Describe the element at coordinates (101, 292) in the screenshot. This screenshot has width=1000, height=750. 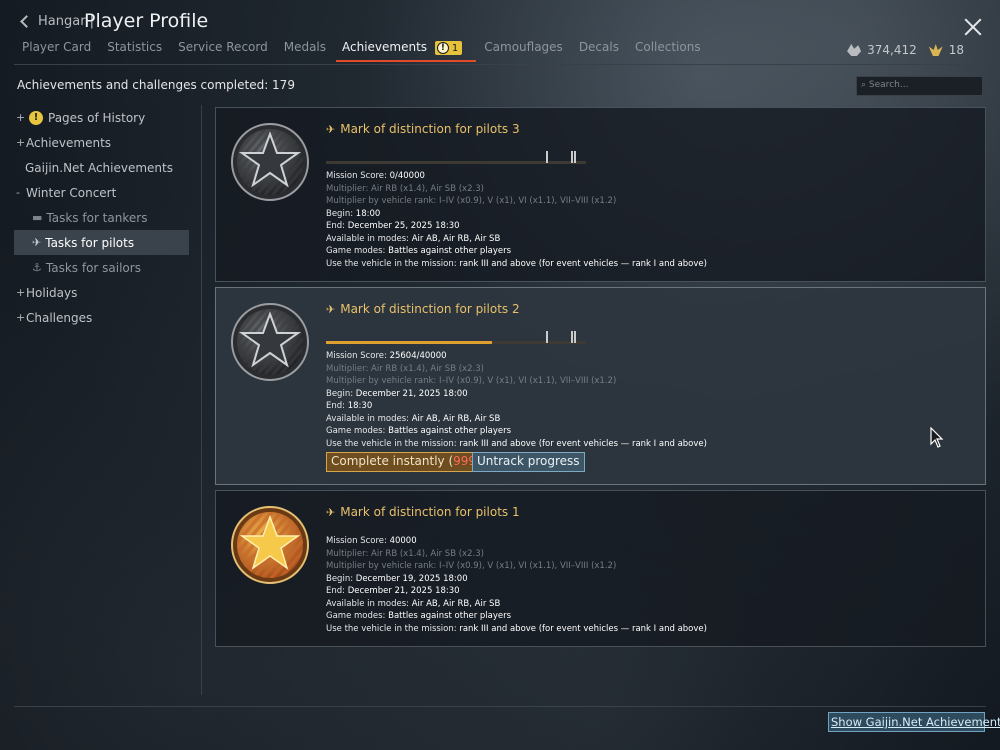
I see `sidebar-item-holidays: + Holidays` at that location.